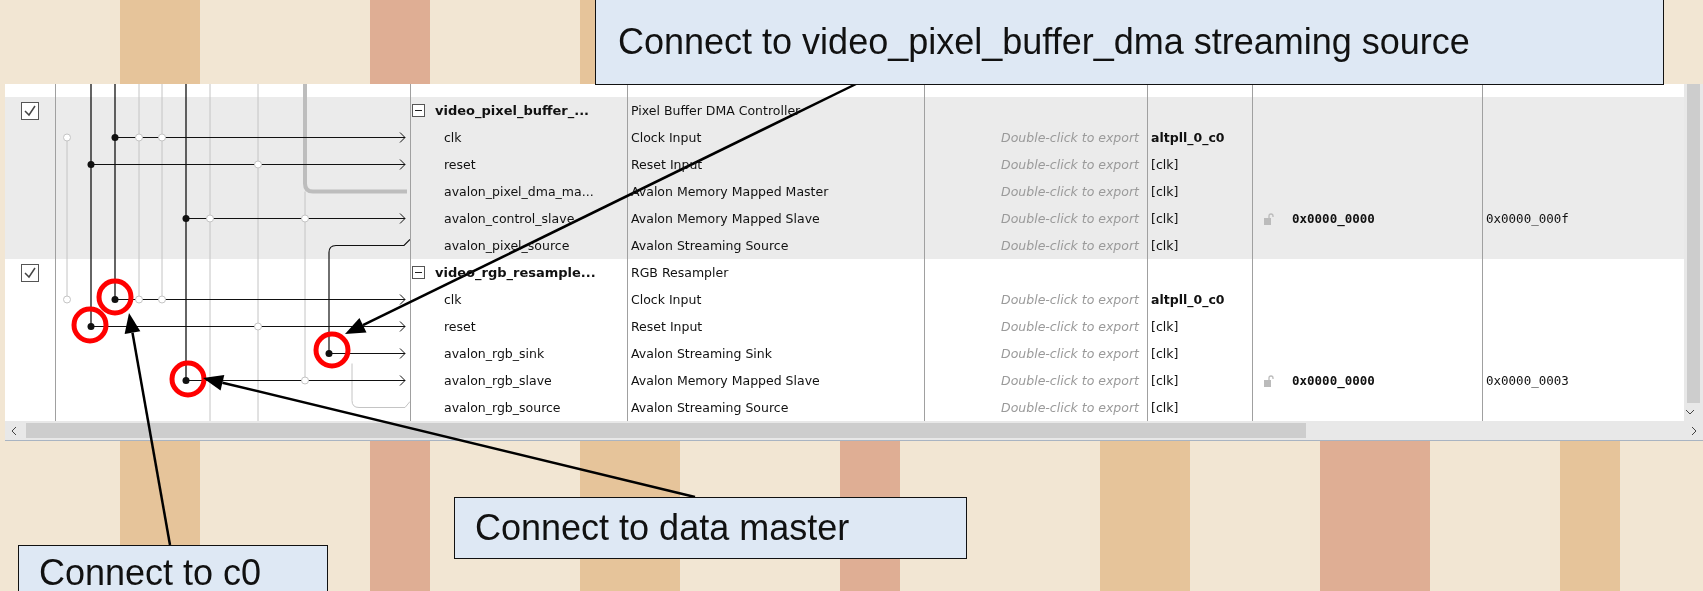  Describe the element at coordinates (498, 380) in the screenshot. I see `interface-name: avalon_rgb_slave` at that location.